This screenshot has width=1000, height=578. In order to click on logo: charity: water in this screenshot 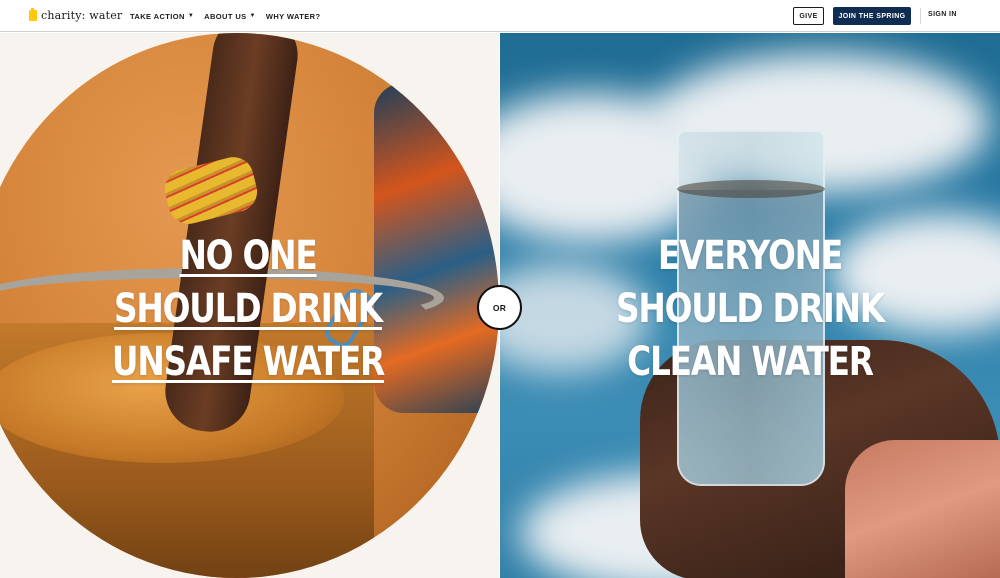, I will do `click(76, 15)`.